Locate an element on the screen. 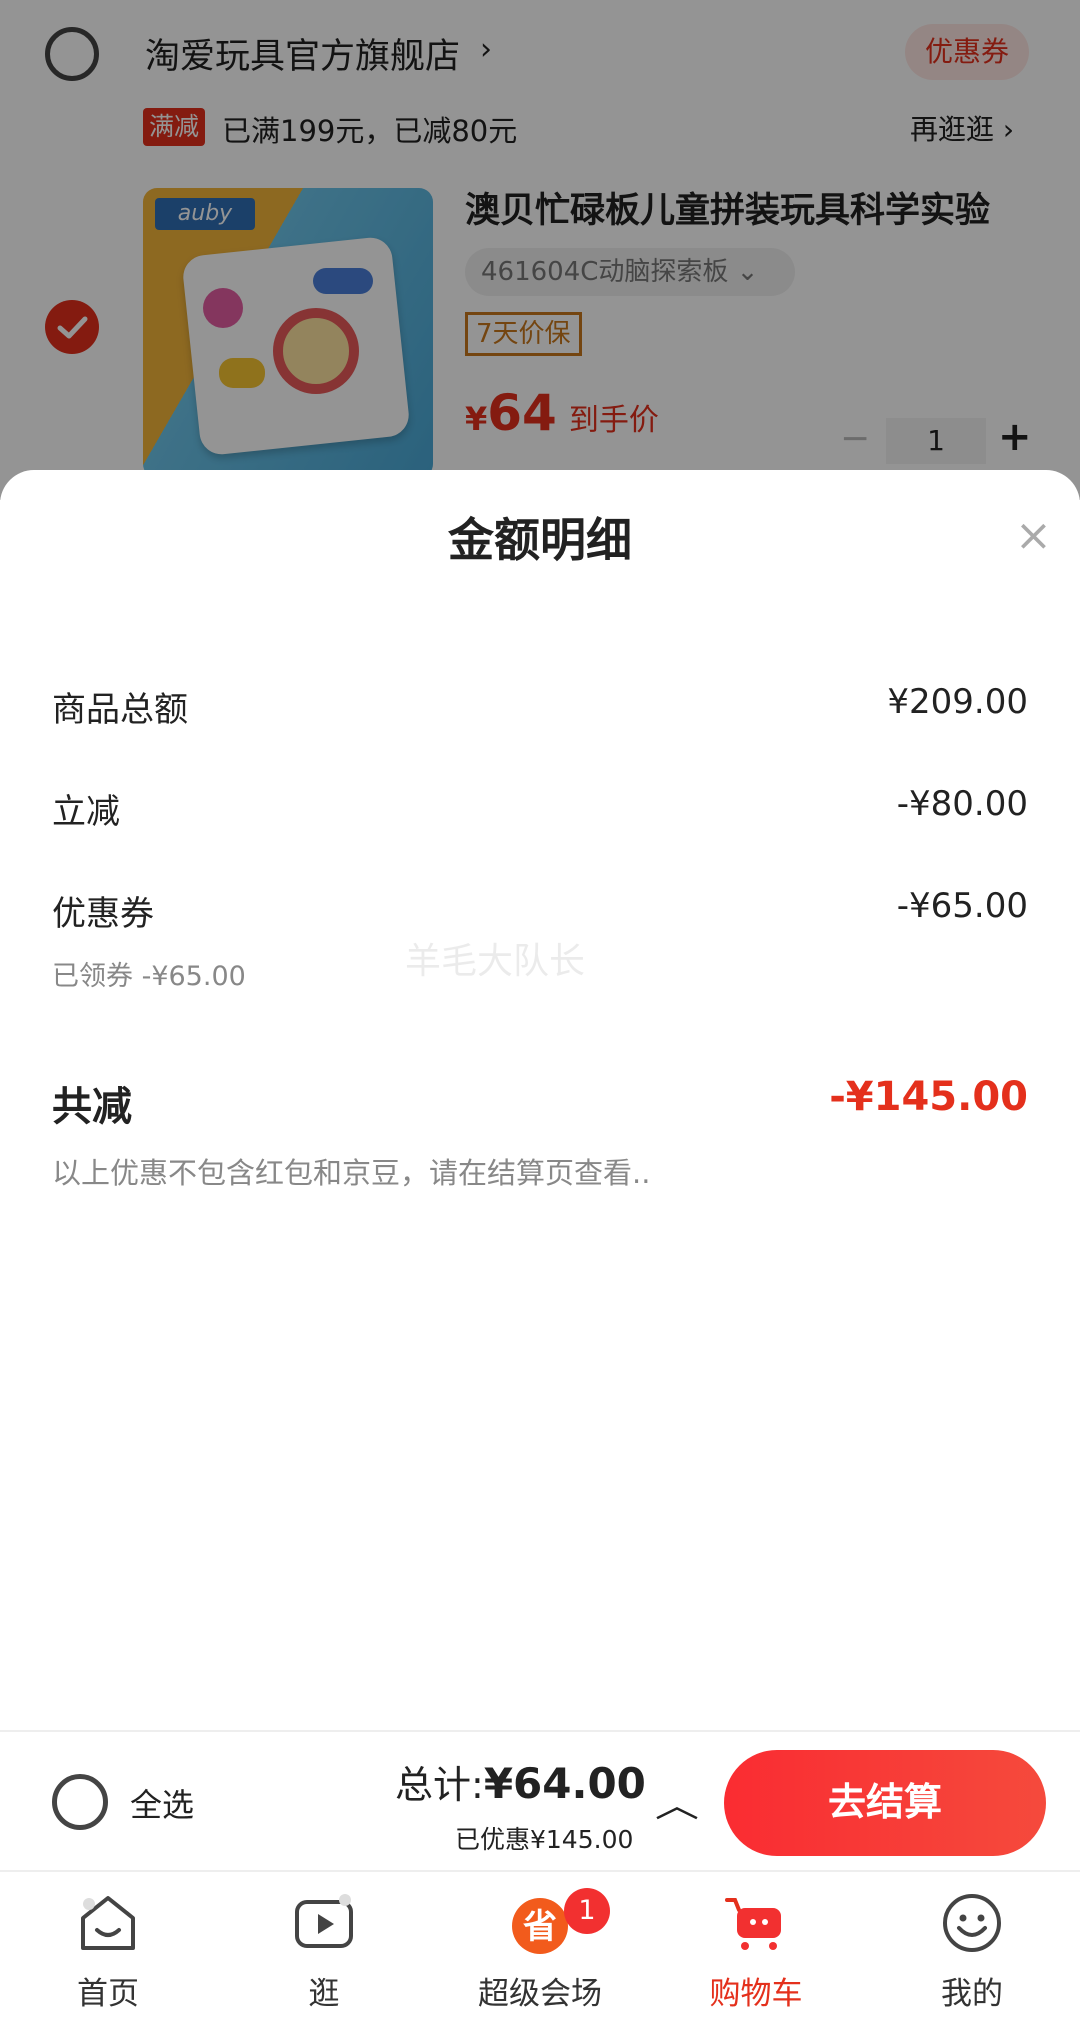 The height and width of the screenshot is (2022, 1080). total-amount: 总计:¥64.00 is located at coordinates (520, 1783).